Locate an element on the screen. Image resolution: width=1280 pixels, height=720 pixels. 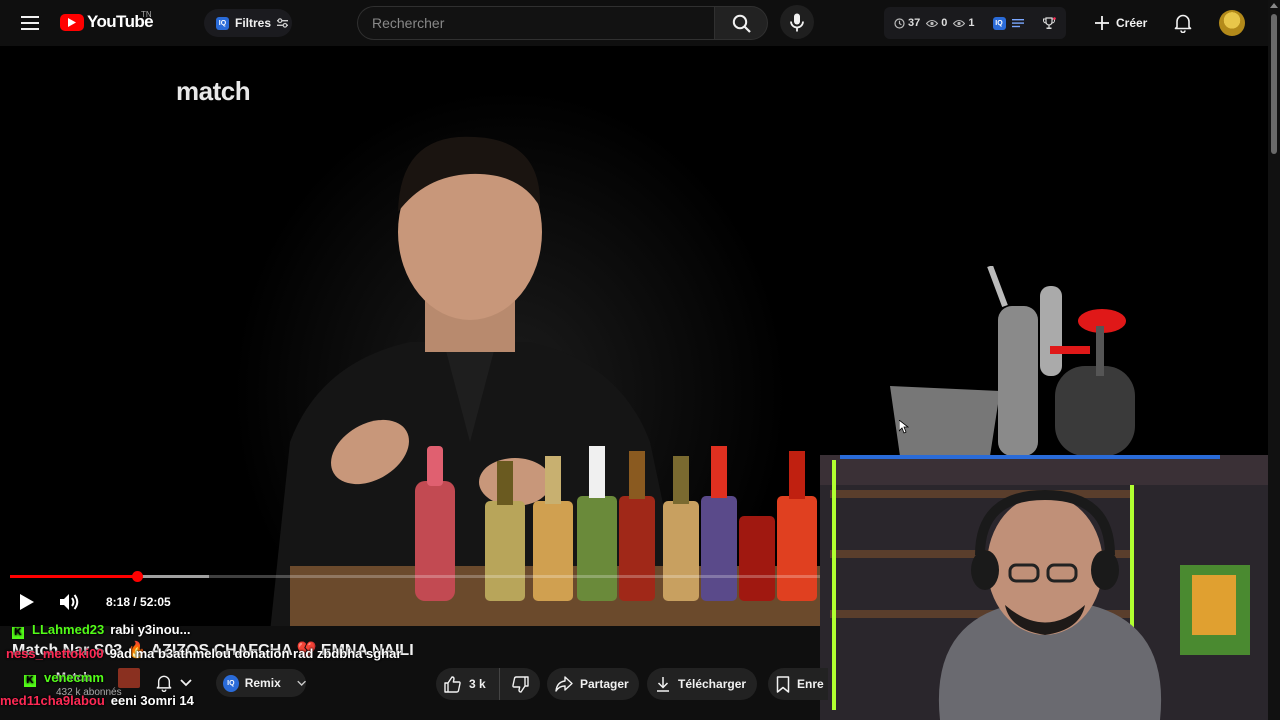
voice-search-button is located at coordinates (797, 22).